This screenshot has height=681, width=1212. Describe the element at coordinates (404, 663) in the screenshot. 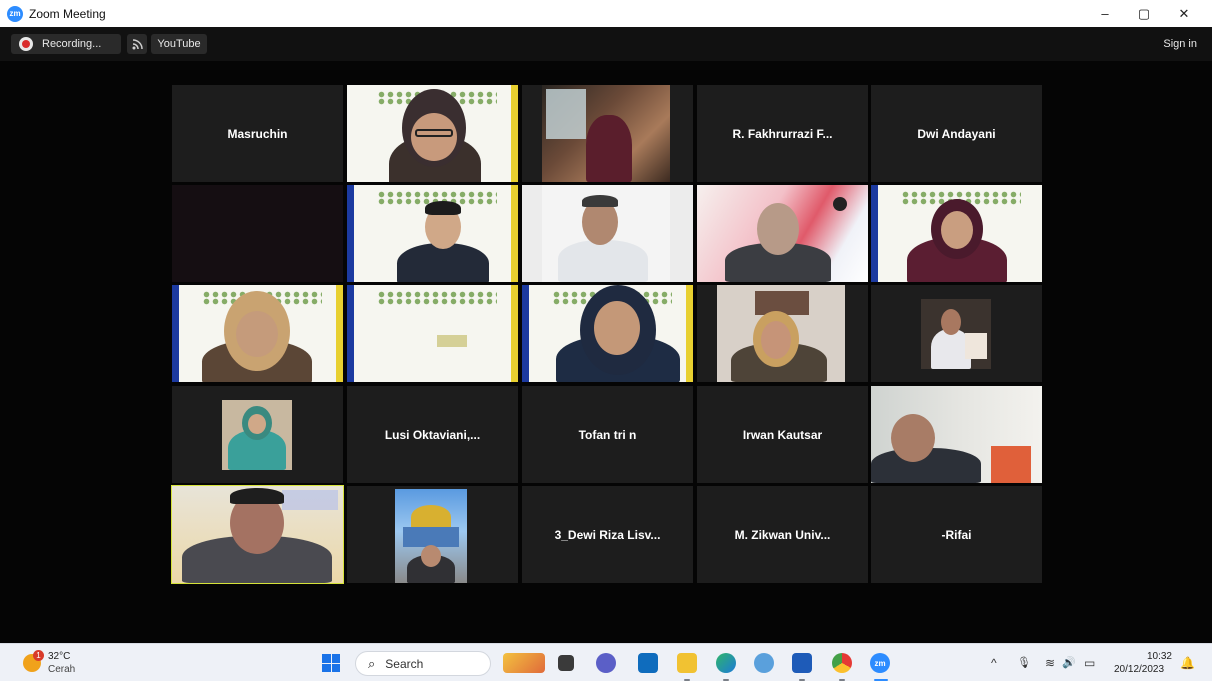

I see `search-label: Search` at that location.